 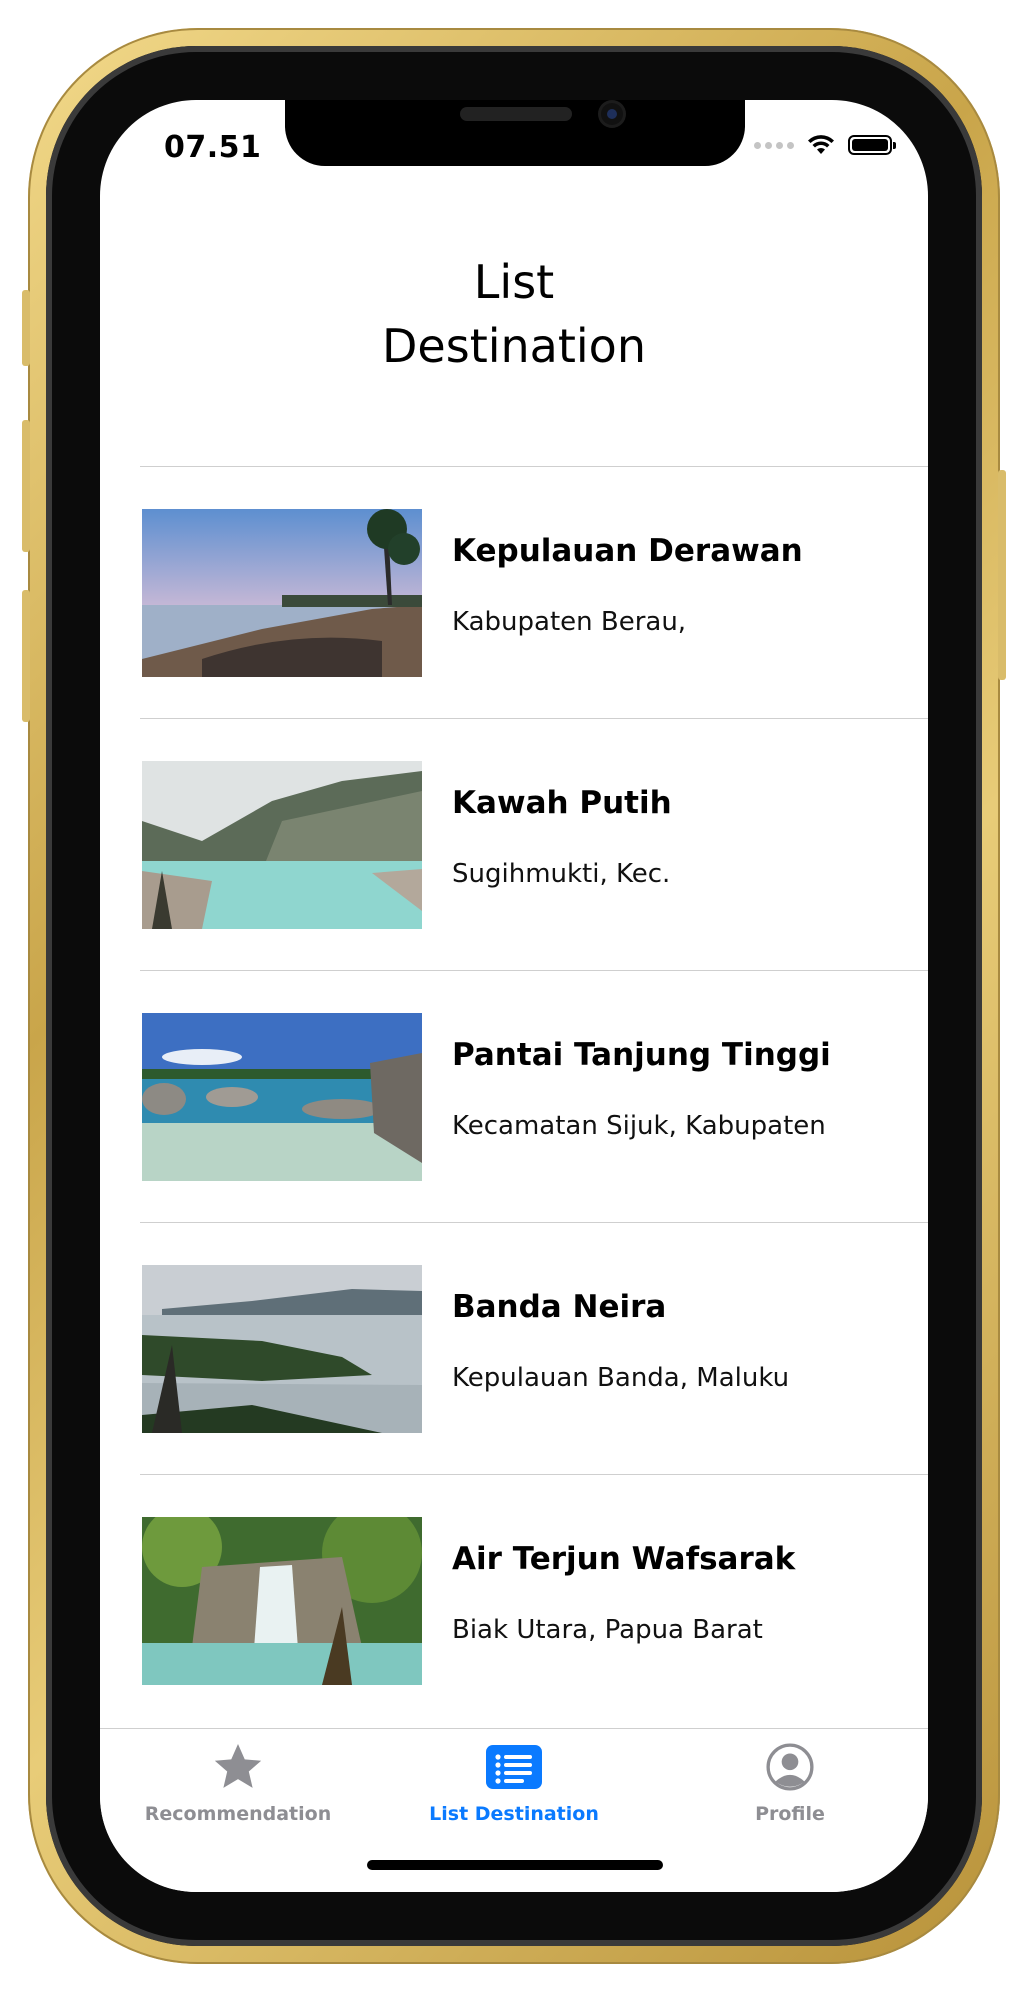 I want to click on status-icons, so click(x=825, y=145).